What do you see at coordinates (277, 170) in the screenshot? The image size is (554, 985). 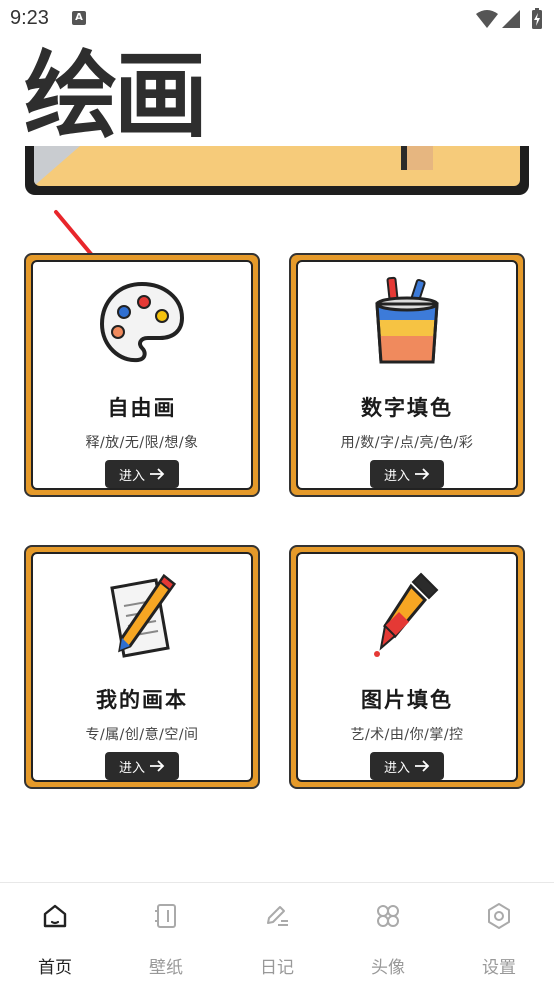 I see `banner-card` at bounding box center [277, 170].